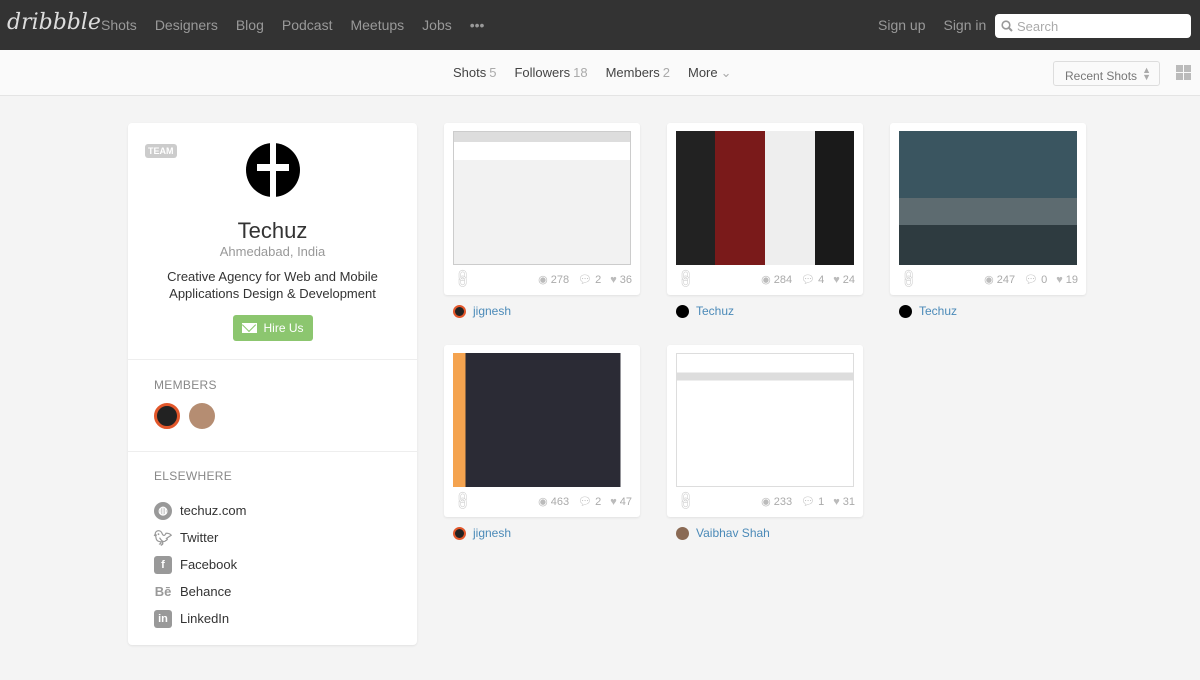 The height and width of the screenshot is (680, 1200). Describe the element at coordinates (272, 230) in the screenshot. I see `profile-name: Techuz` at that location.